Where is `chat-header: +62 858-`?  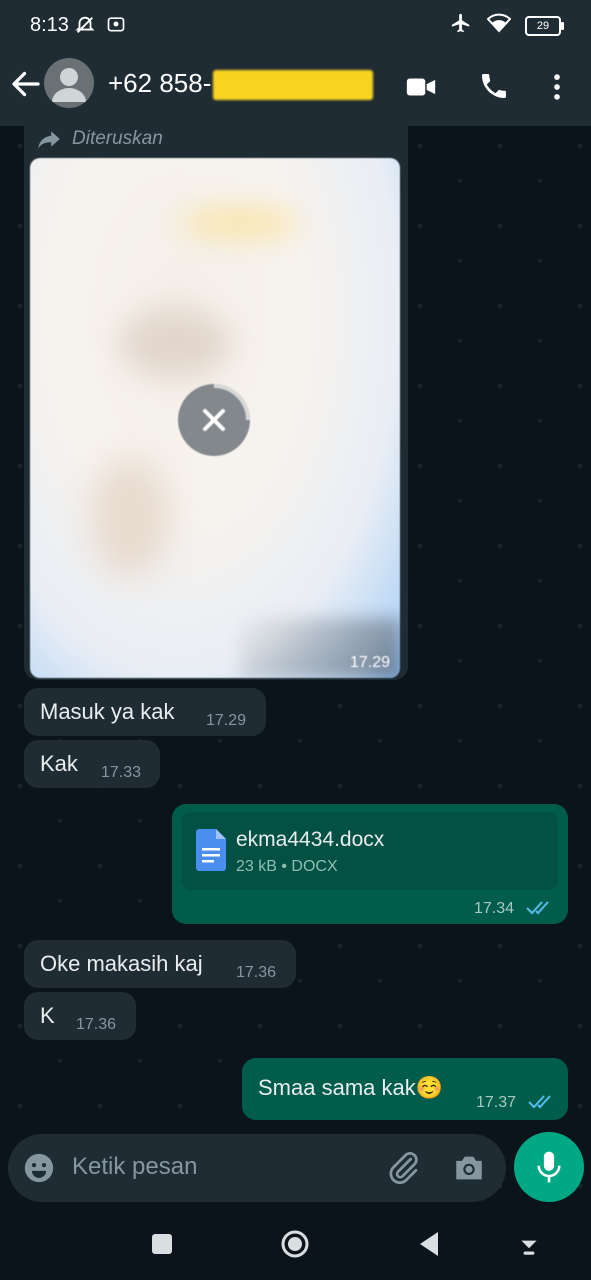 chat-header: +62 858- is located at coordinates (295, 89).